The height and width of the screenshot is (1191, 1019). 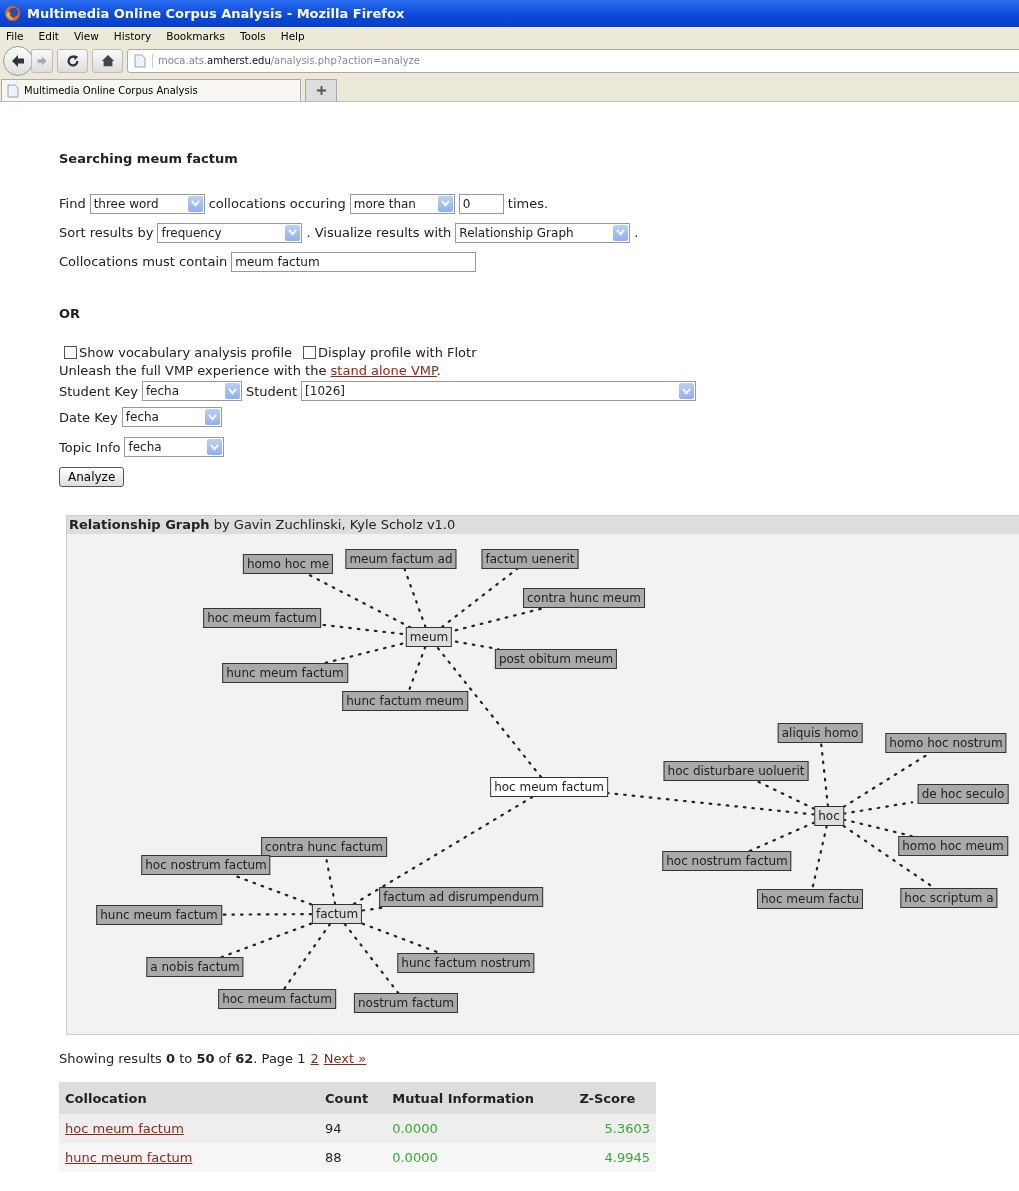 What do you see at coordinates (124, 1128) in the screenshot?
I see `collocation-link: hoc meum factum` at bounding box center [124, 1128].